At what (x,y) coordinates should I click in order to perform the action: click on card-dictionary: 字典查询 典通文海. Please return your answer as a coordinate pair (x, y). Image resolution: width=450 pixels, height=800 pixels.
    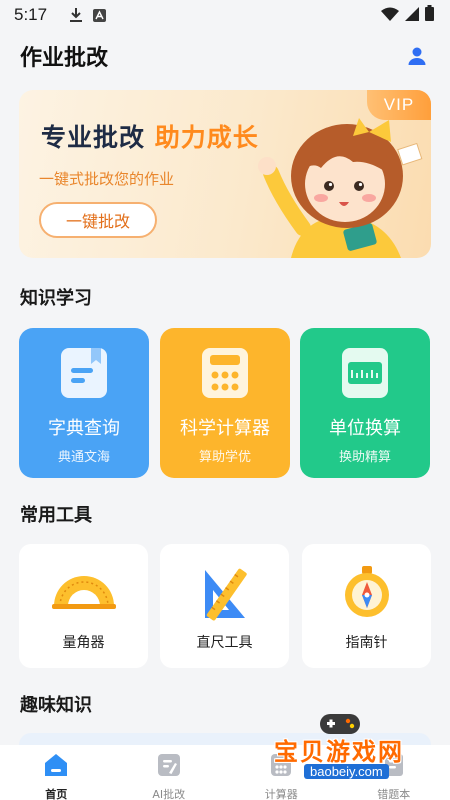
    Looking at the image, I should click on (84, 403).